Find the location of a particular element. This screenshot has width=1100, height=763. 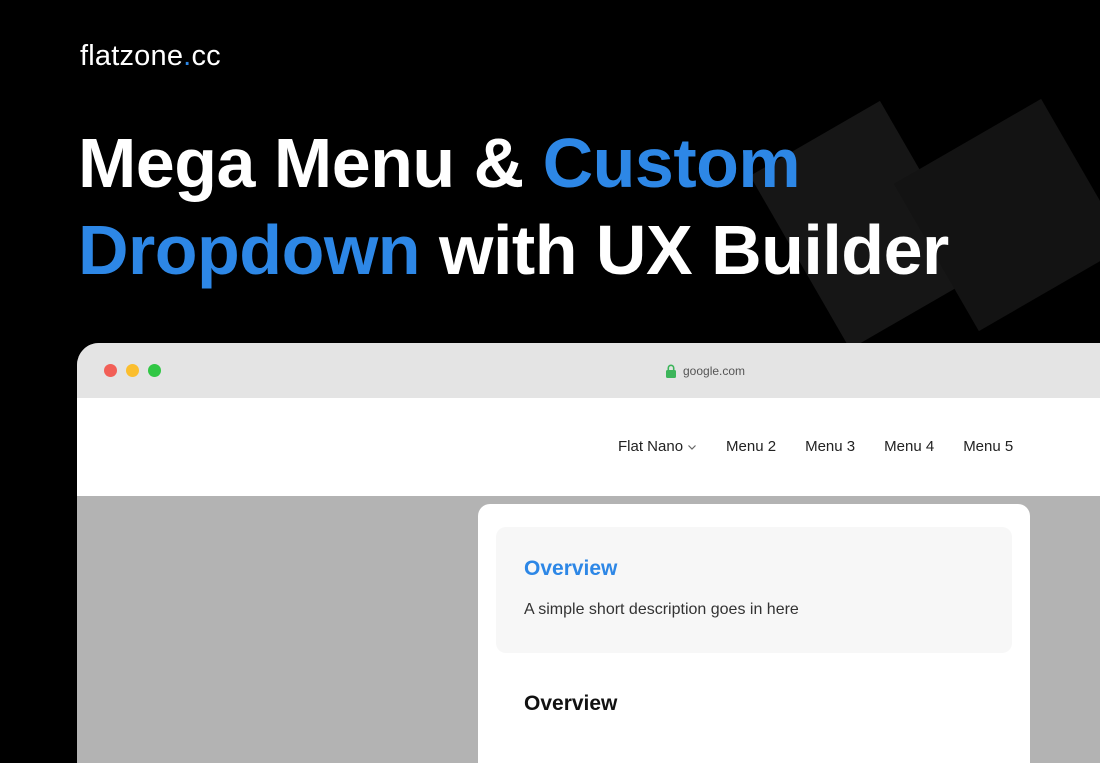

browser-titlebar: google.com is located at coordinates (588, 370).